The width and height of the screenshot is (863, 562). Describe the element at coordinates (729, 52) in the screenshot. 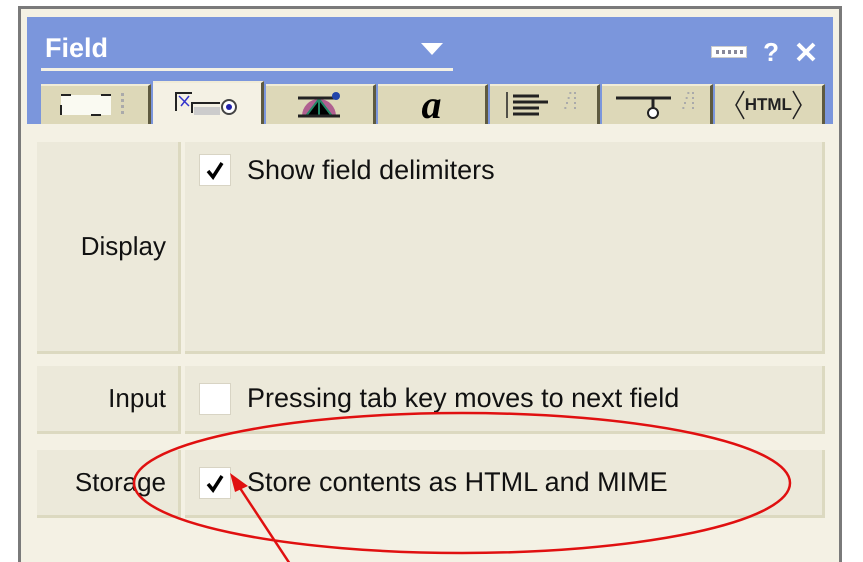

I see `collapse-icon` at that location.